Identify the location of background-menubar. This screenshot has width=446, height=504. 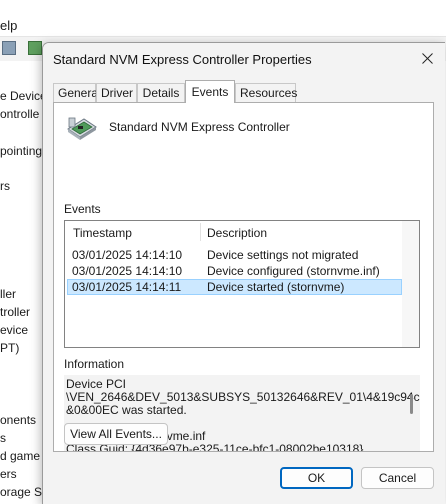
(223, 18).